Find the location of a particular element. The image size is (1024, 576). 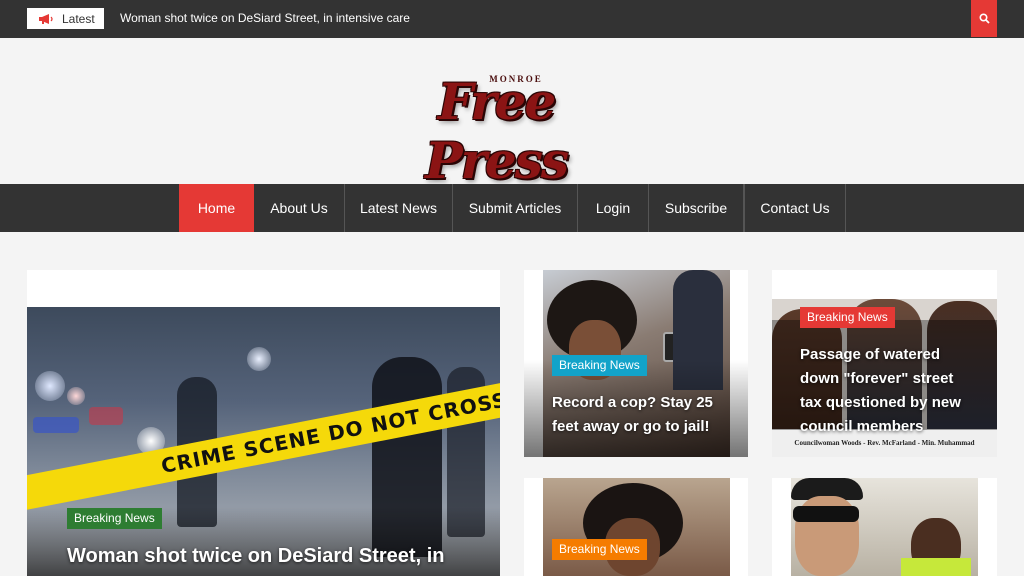

article-card: Breaking News is located at coordinates (636, 527).